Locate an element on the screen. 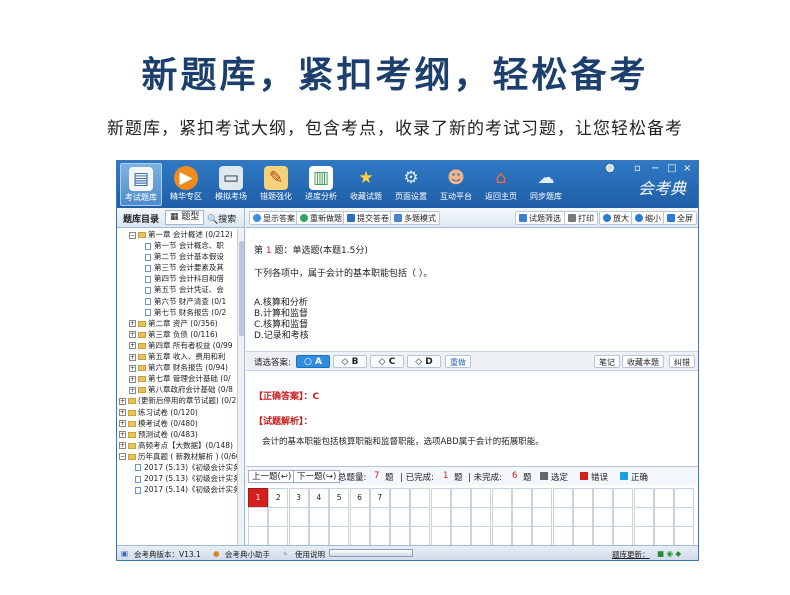  catalog-tree-item: + 第七章 管理会计基础 (0/ is located at coordinates (177, 378).